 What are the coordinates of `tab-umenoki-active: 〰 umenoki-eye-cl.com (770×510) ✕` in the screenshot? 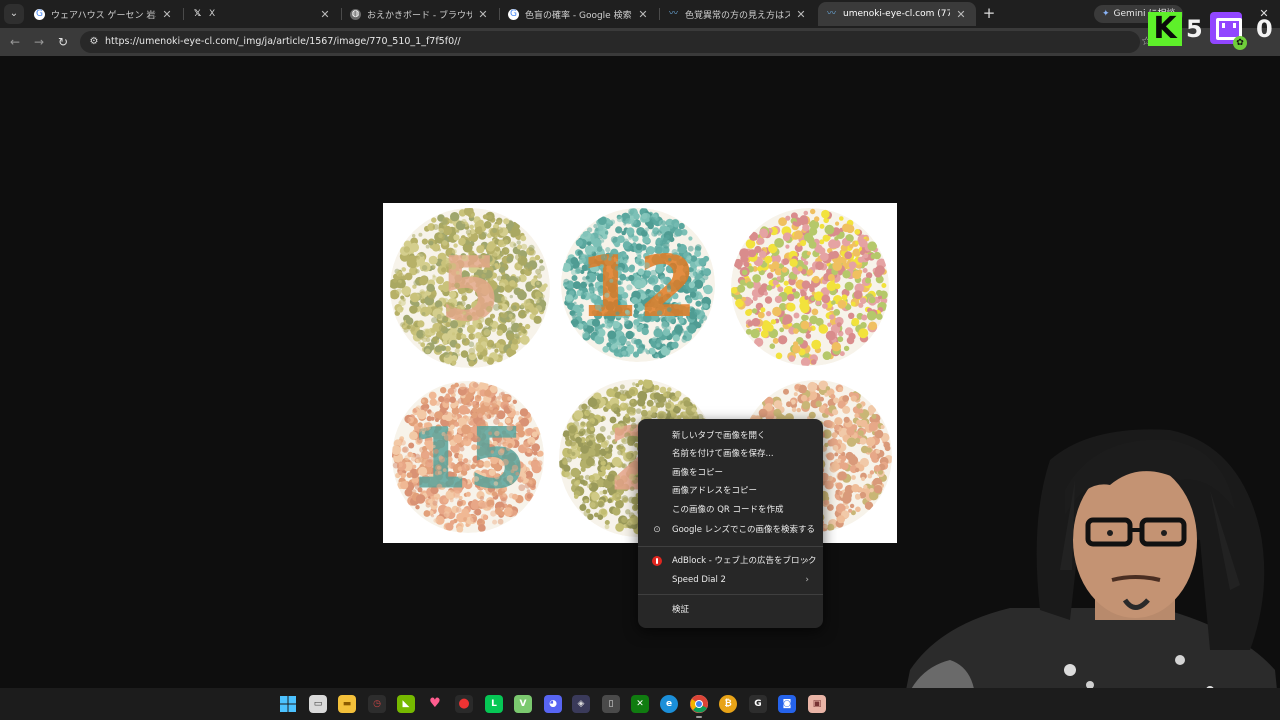 It's located at (897, 14).